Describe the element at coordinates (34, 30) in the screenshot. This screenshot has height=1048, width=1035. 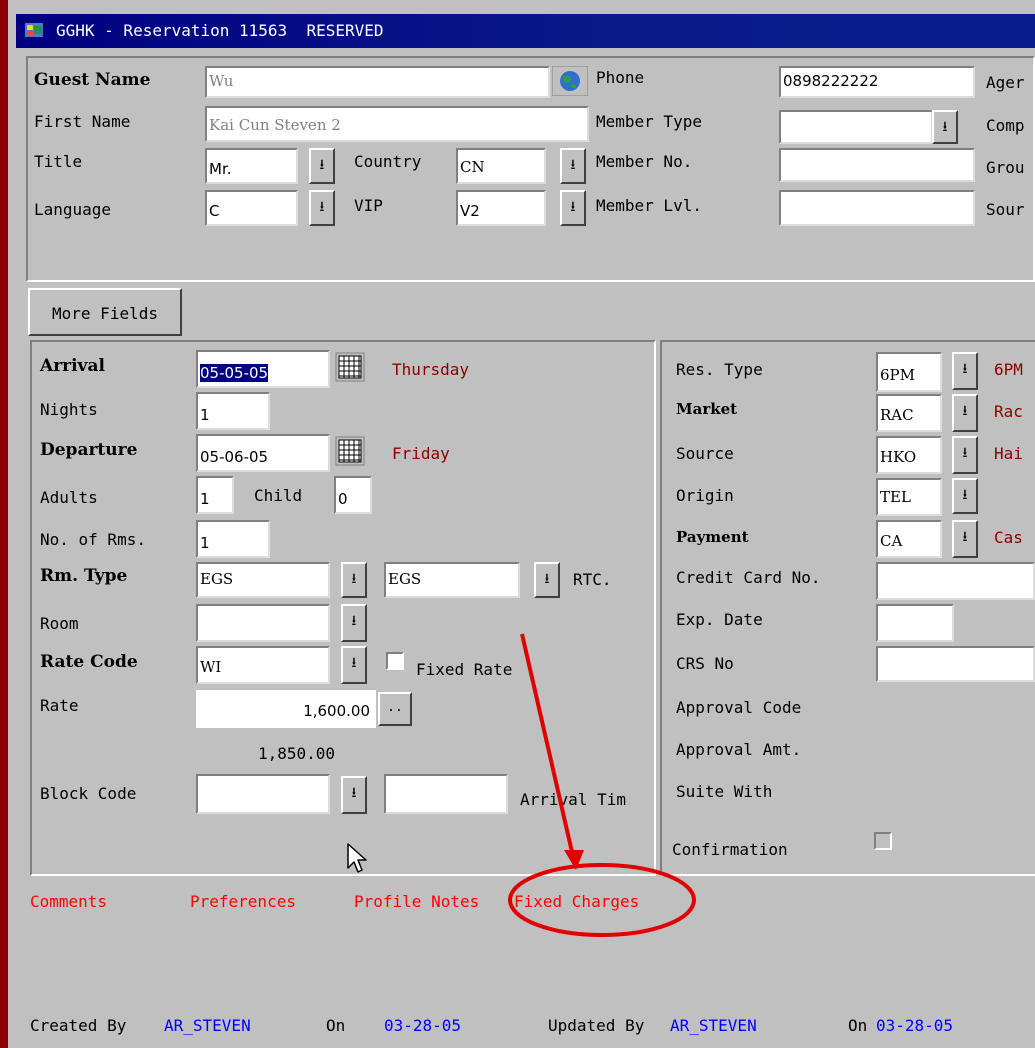
I see `app-icon` at that location.